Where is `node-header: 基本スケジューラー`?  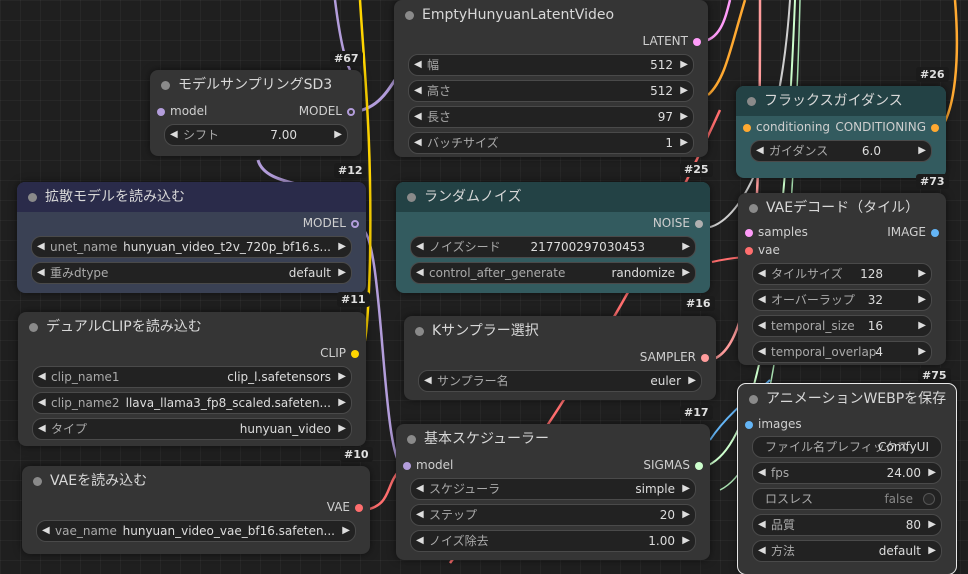
node-header: 基本スケジューラー is located at coordinates (553, 439).